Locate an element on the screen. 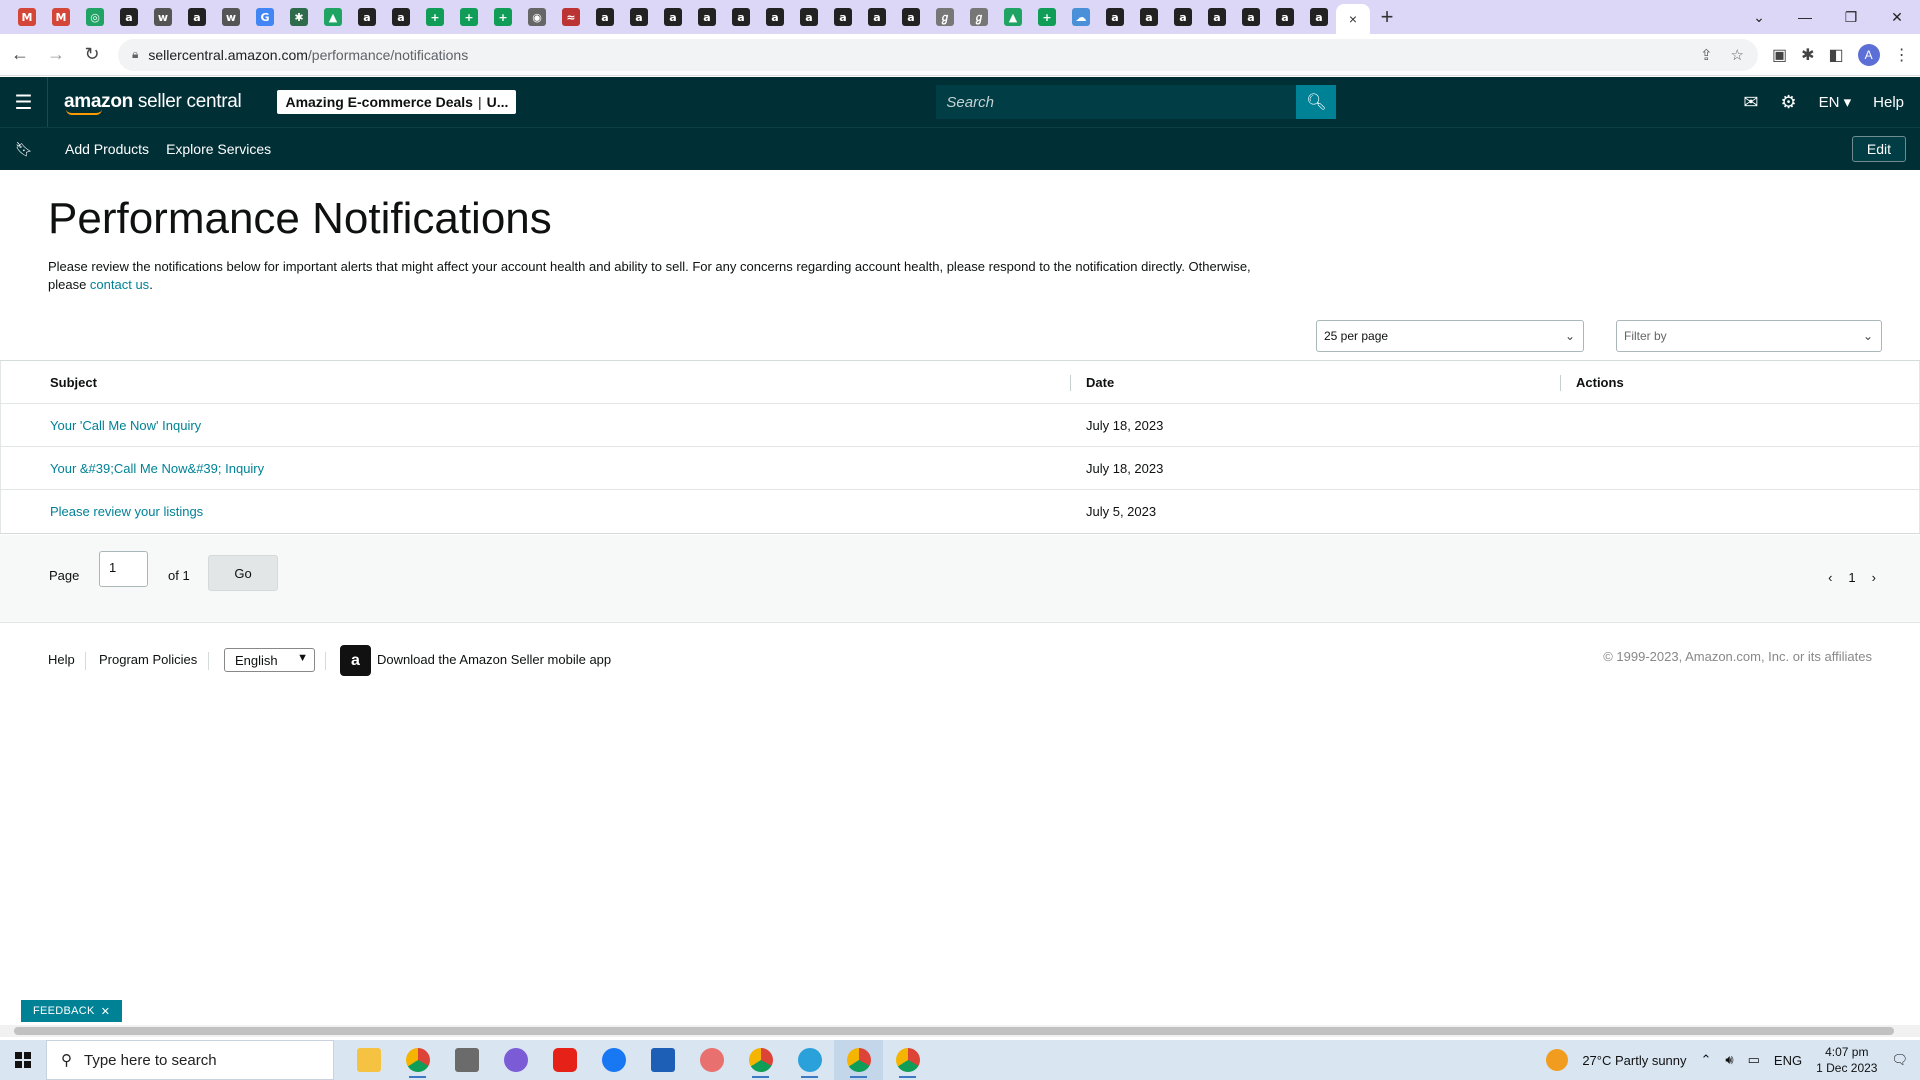  per-page-select: 25 per page ⌄ is located at coordinates (1450, 336).